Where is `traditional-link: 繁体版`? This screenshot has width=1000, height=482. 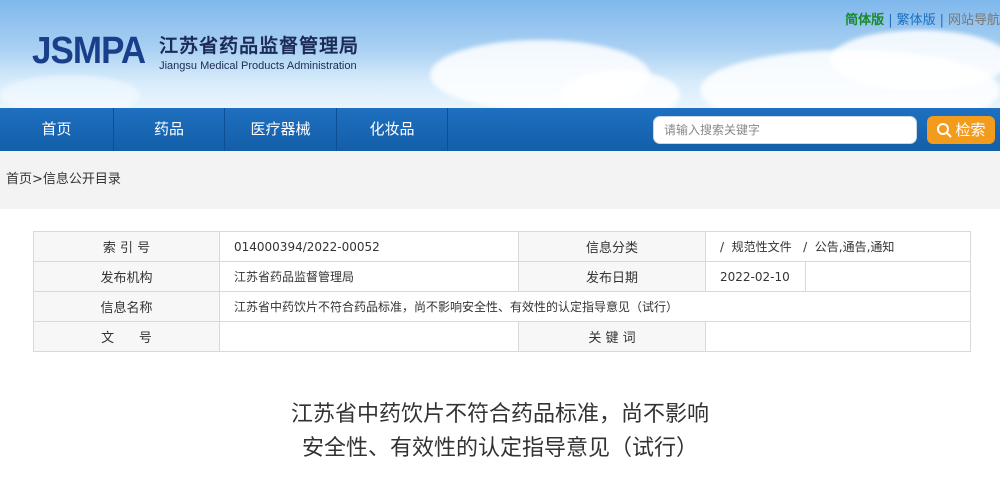 traditional-link: 繁体版 is located at coordinates (916, 20).